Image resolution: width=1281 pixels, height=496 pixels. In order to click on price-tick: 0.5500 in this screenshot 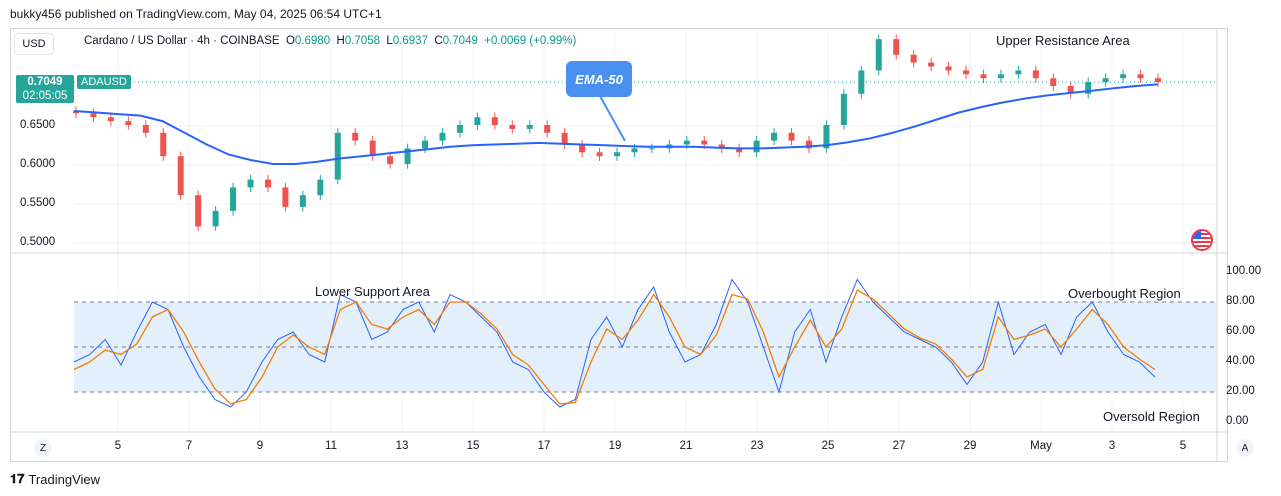, I will do `click(38, 203)`.